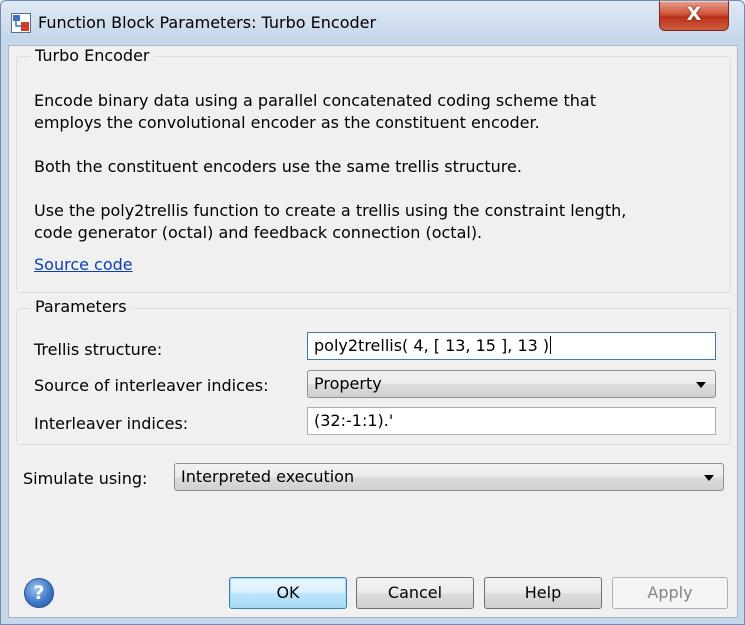  Describe the element at coordinates (207, 22) in the screenshot. I see `window-title: Function Block Parameters: Turbo Encoder` at that location.